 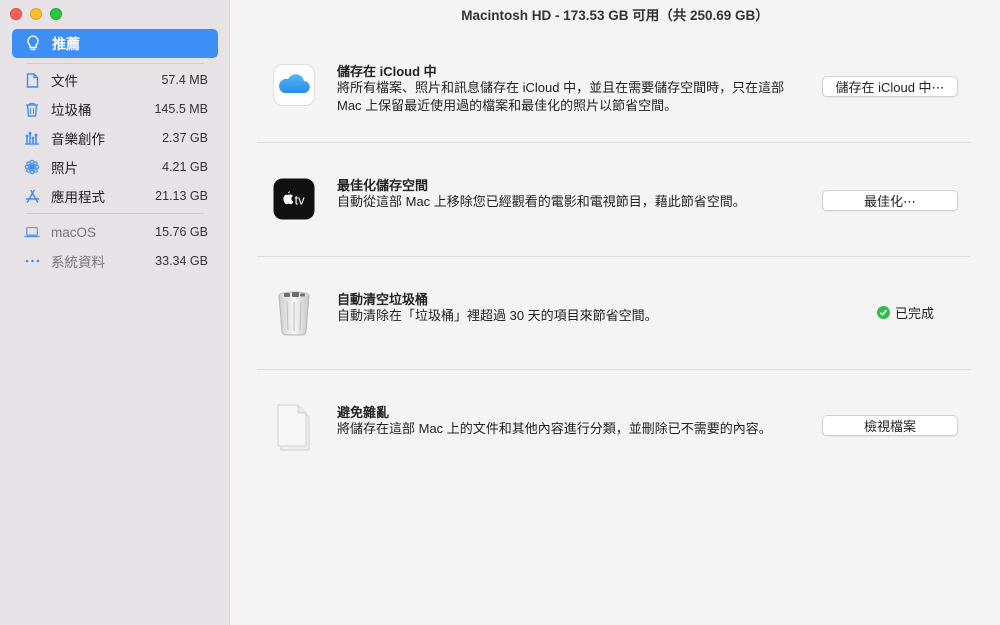 What do you see at coordinates (78, 262) in the screenshot?
I see `sidebar-item-label: 系統資料` at bounding box center [78, 262].